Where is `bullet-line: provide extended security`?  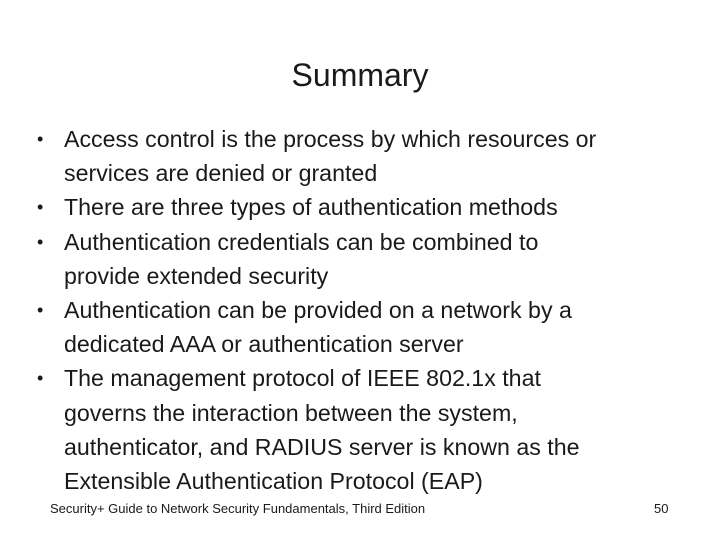 bullet-line: provide extended security is located at coordinates (196, 275).